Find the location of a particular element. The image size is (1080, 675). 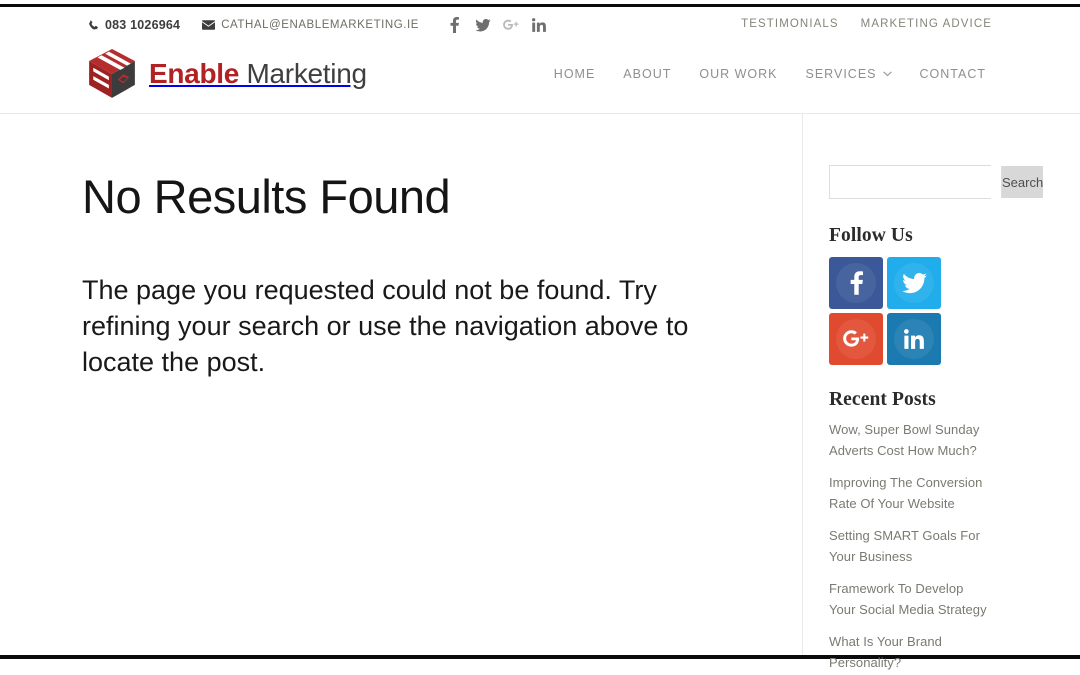

nav-label-services: SERVICES is located at coordinates (841, 74).